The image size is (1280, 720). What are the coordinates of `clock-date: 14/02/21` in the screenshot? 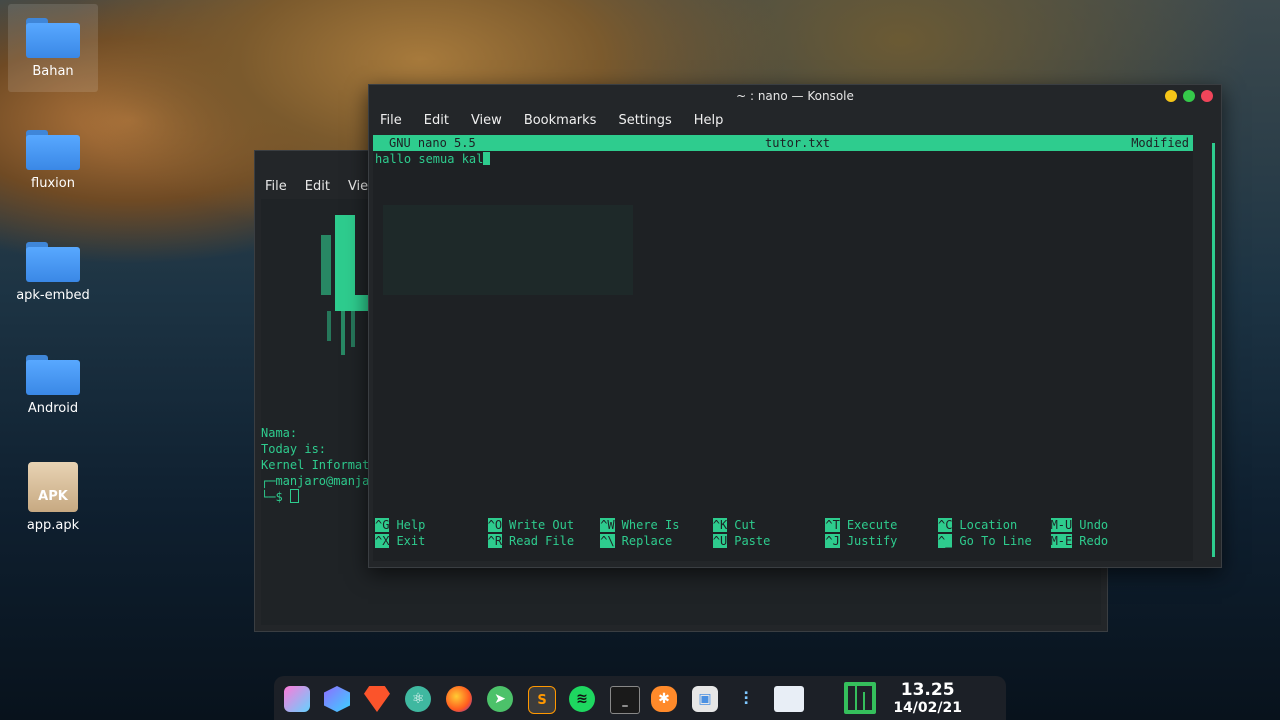 It's located at (927, 708).